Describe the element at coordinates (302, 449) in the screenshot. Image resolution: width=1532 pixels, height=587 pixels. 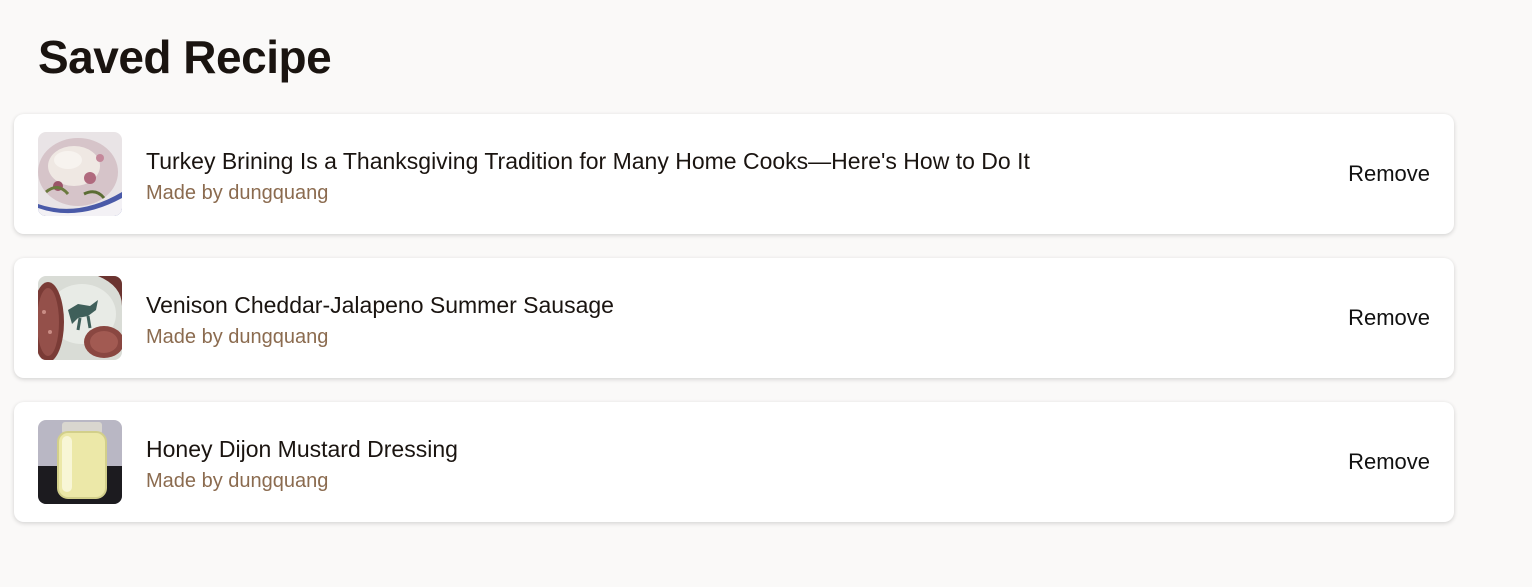
I see `recipe-title: Honey Dijon Mustard Dressing` at that location.